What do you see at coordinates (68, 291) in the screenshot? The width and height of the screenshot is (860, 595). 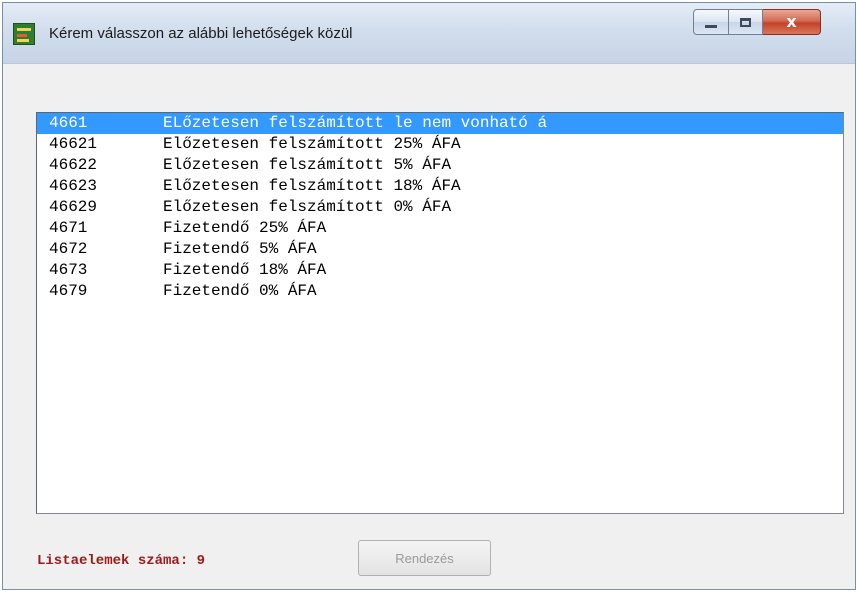 I see `list-item-code: 4679` at bounding box center [68, 291].